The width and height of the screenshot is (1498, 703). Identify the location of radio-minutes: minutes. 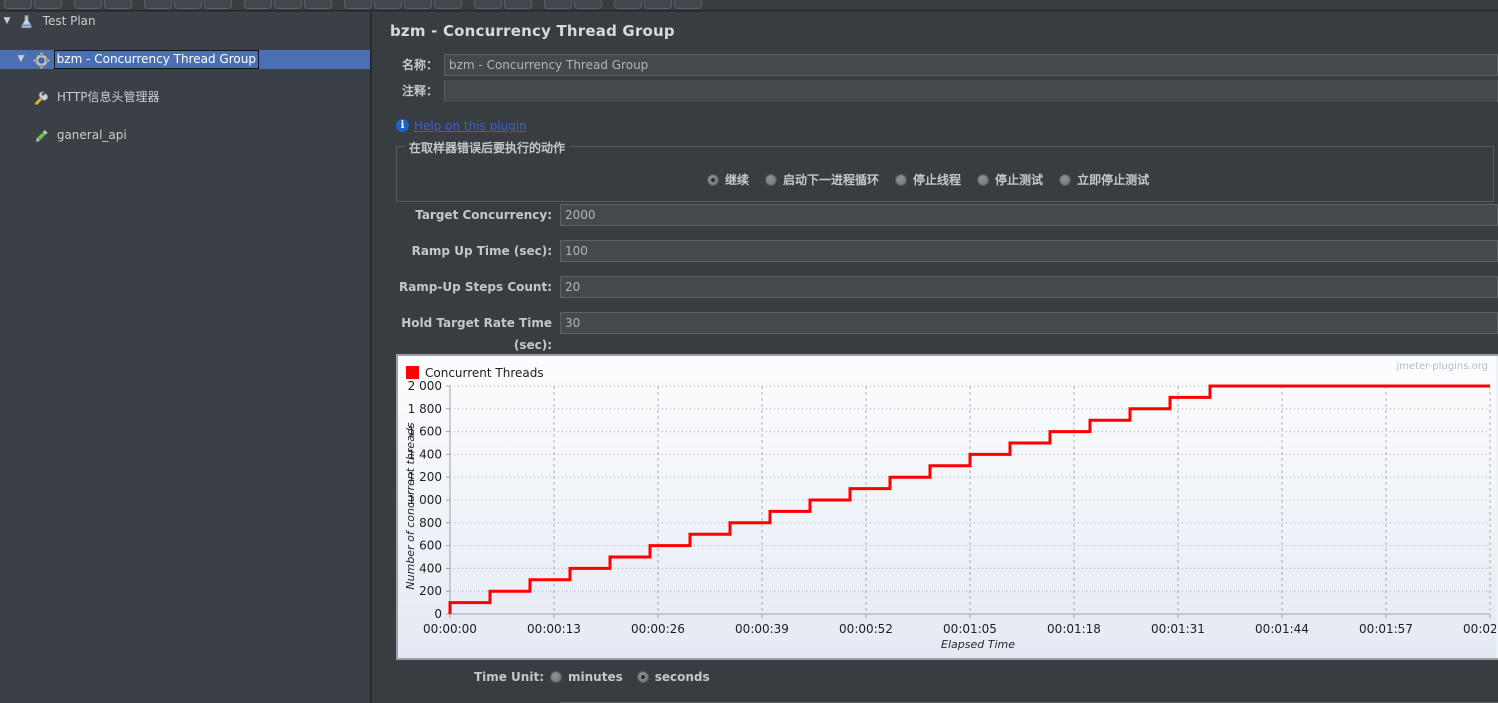
(586, 677).